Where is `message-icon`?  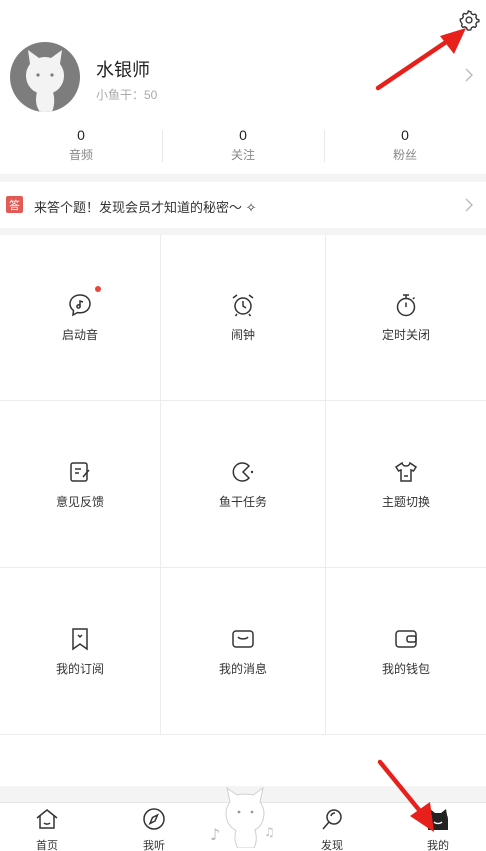 message-icon is located at coordinates (243, 638).